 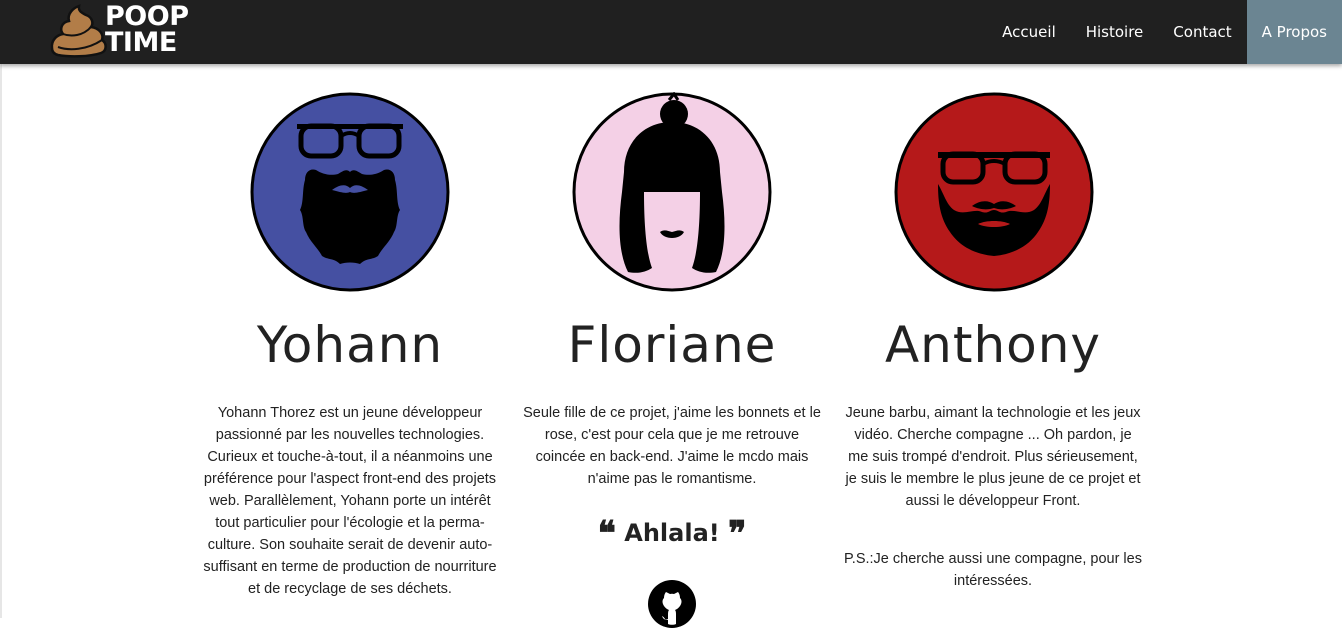 I want to click on member-quote: ❝ Ahlala! ❞, so click(x=672, y=534).